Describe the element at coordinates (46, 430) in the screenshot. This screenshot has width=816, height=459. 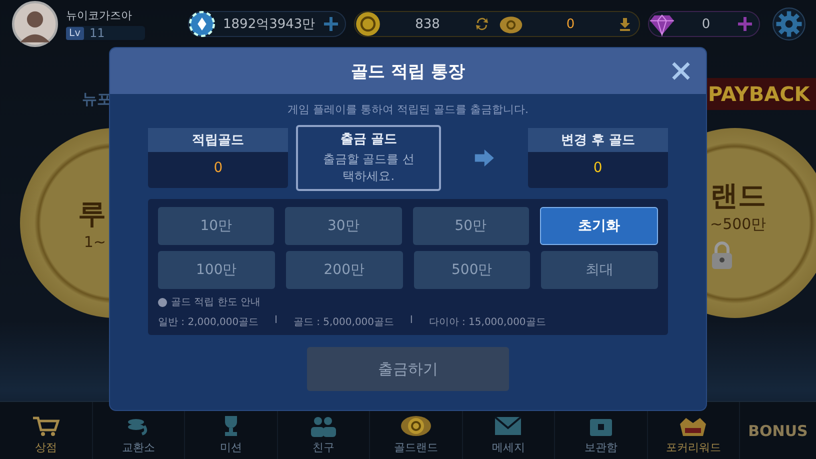
I see `nav-item: 상점` at that location.